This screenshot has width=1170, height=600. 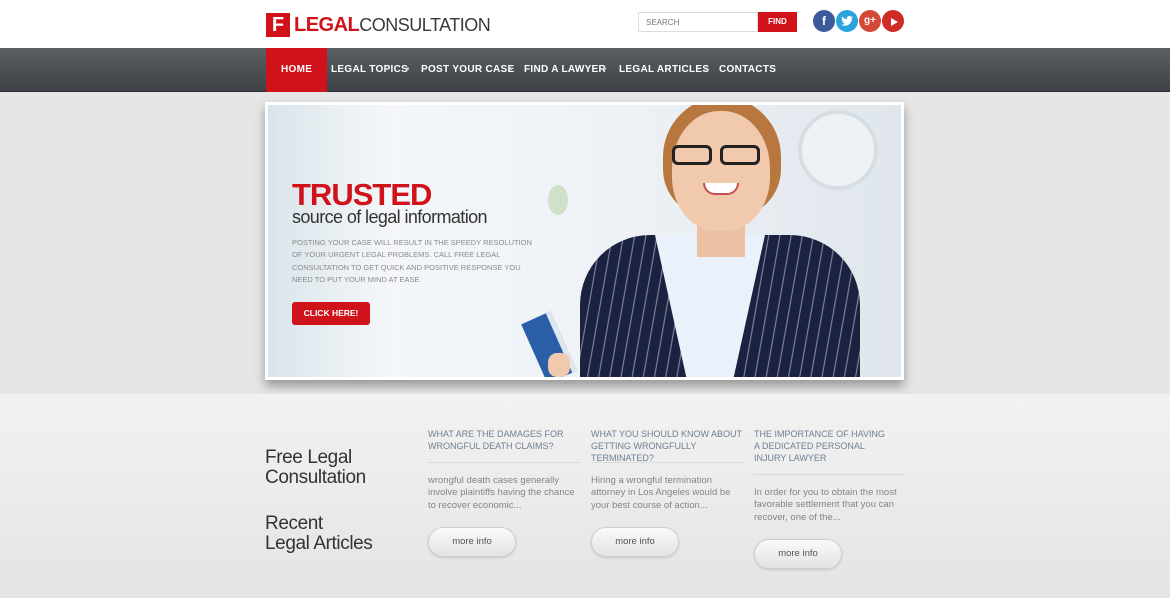 What do you see at coordinates (664, 70) in the screenshot?
I see `nav-legal-articles: LEGAL ARTICLES` at bounding box center [664, 70].